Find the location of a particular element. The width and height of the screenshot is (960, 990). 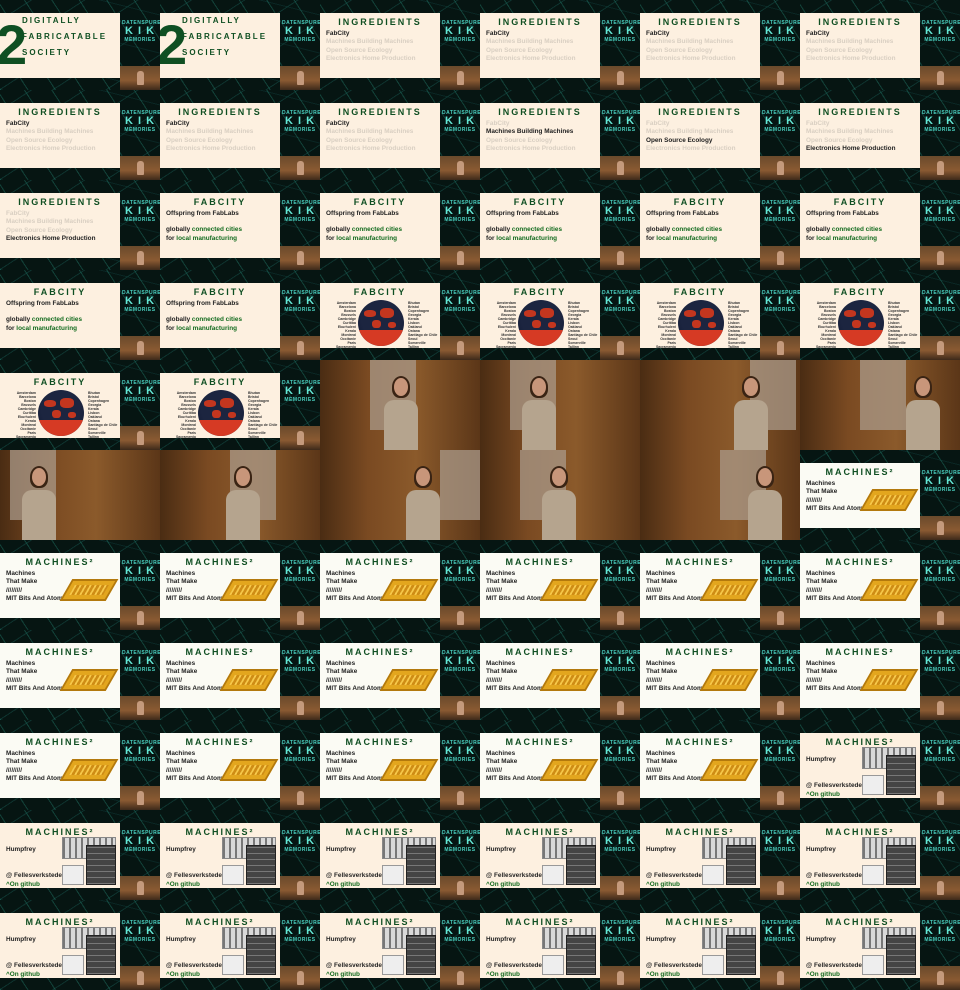

slide-line: globally connected cities is located at coordinates (60, 320).